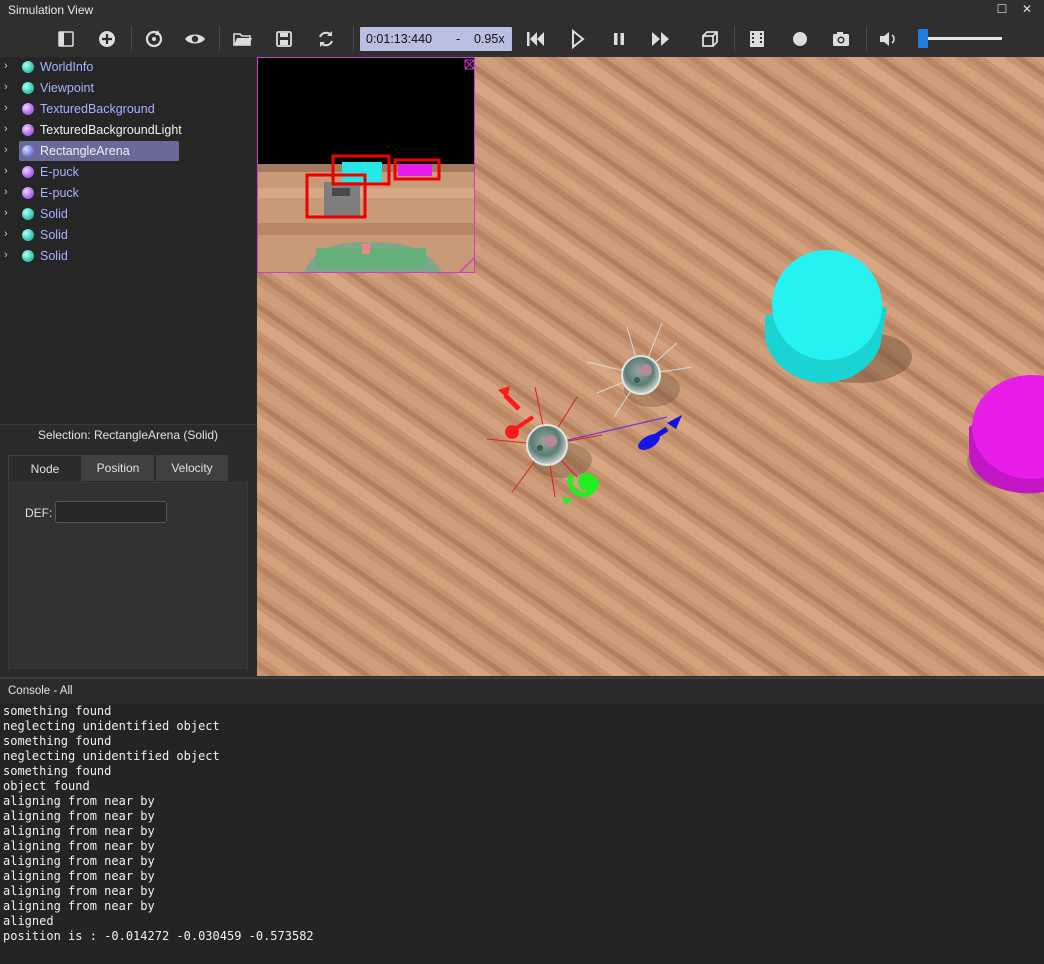  I want to click on scene-tree-item-label: WorldInfo, so click(67, 67).